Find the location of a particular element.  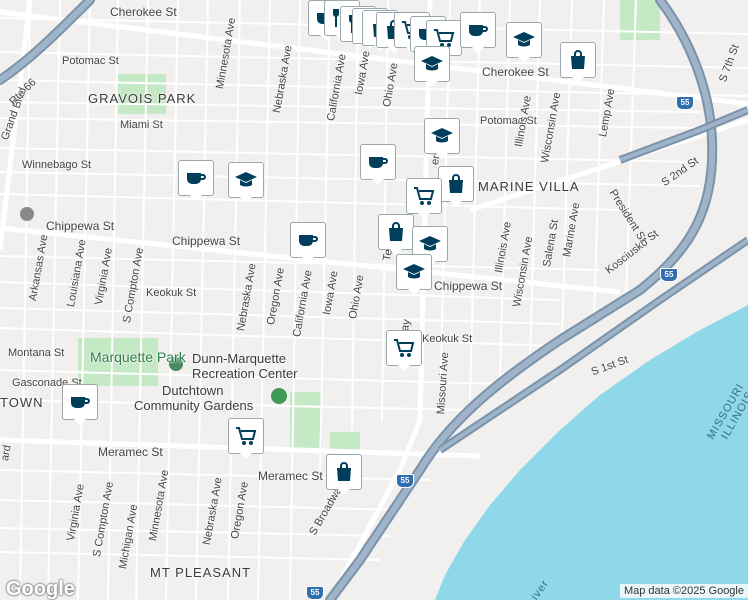

museum-pin is located at coordinates (27, 214).